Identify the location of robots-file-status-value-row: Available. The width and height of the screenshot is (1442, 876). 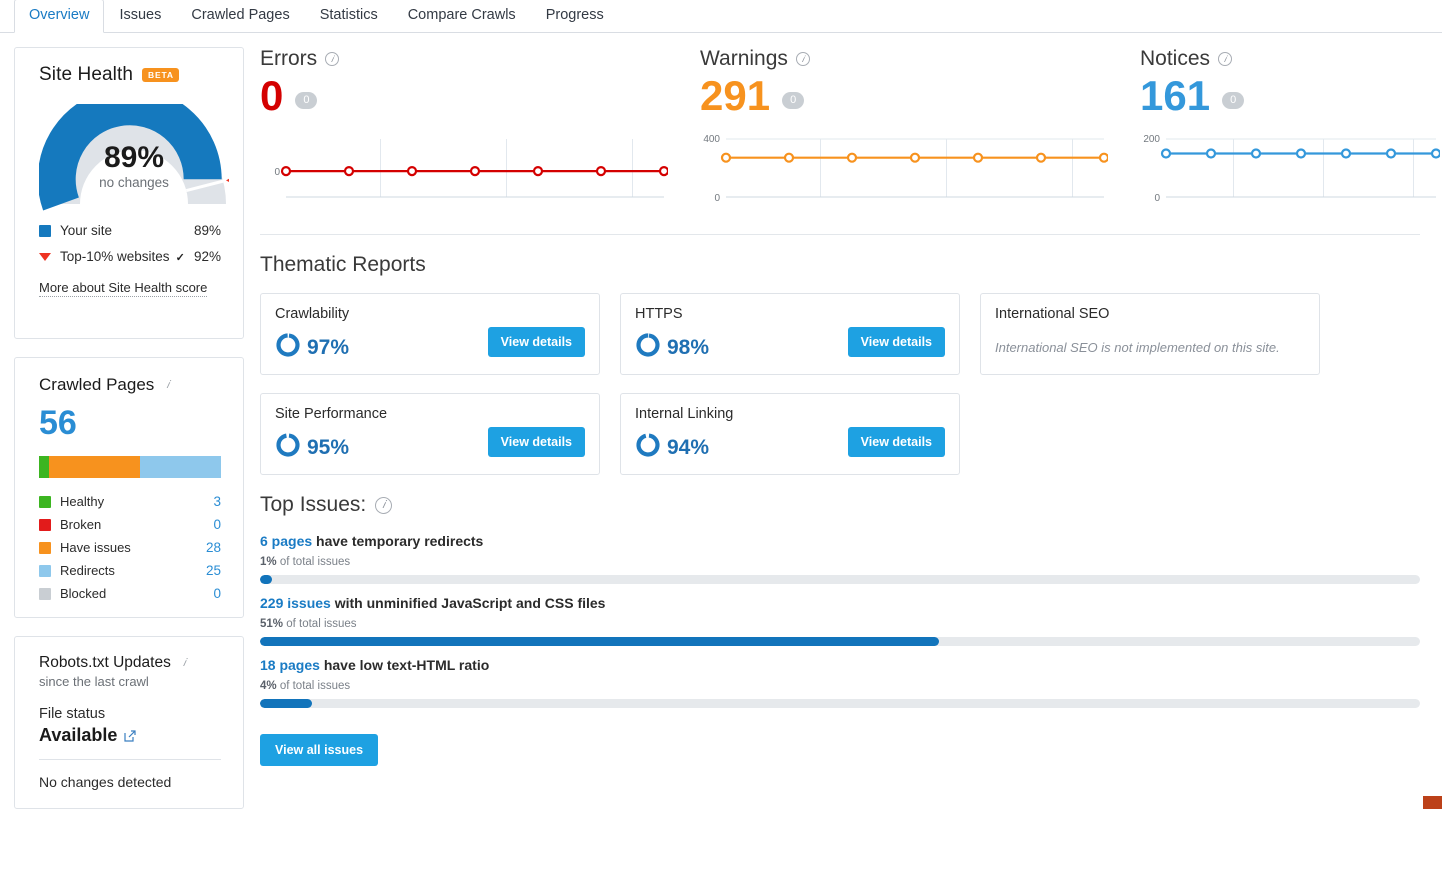
(130, 735).